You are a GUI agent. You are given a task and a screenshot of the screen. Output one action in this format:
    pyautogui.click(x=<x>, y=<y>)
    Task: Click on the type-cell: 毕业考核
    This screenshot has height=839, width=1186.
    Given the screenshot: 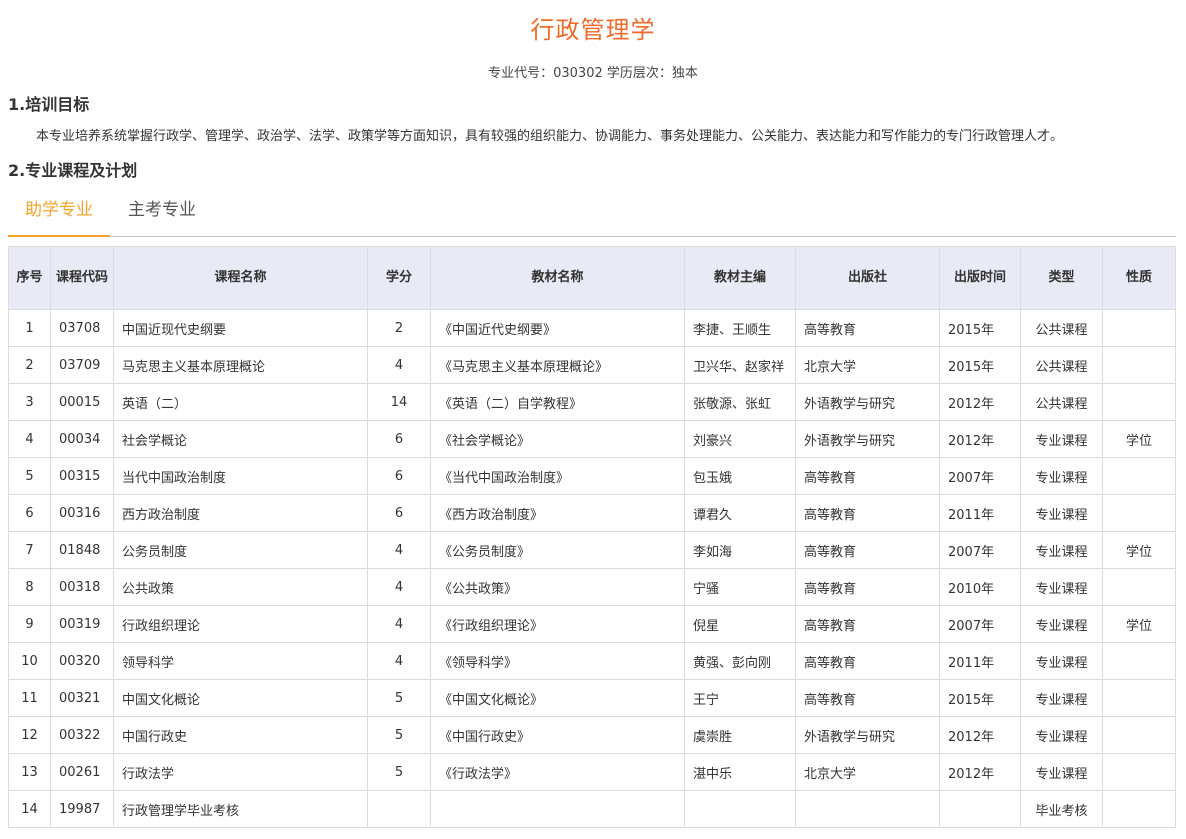 What is the action you would take?
    pyautogui.click(x=1061, y=809)
    